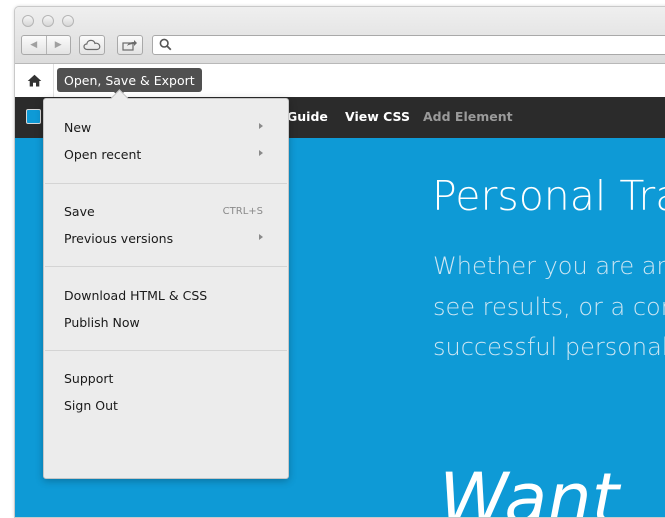 This screenshot has height=518, width=665. What do you see at coordinates (33, 116) in the screenshot?
I see `color-swatch` at bounding box center [33, 116].